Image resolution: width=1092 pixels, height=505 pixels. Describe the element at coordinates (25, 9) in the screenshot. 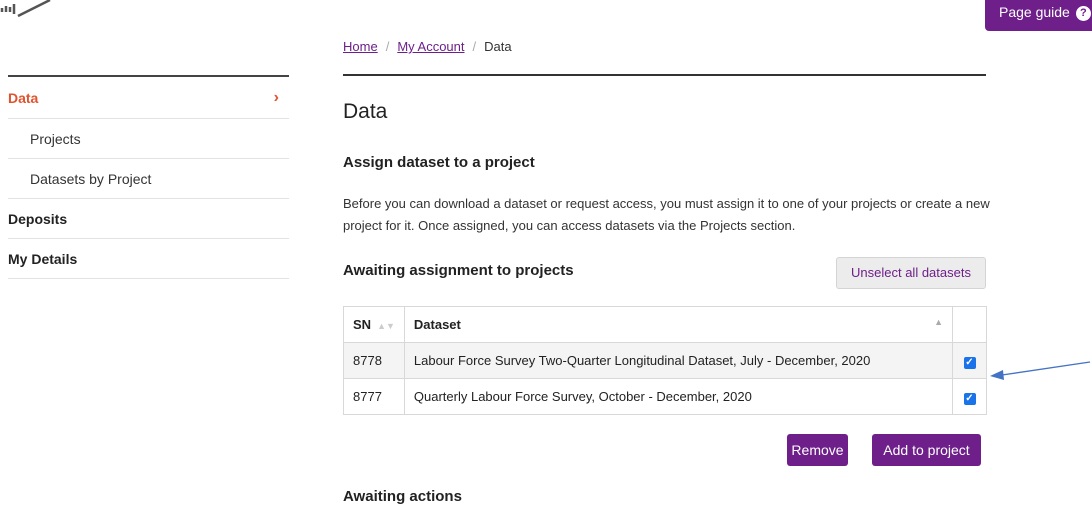

I see `logo-icon` at that location.